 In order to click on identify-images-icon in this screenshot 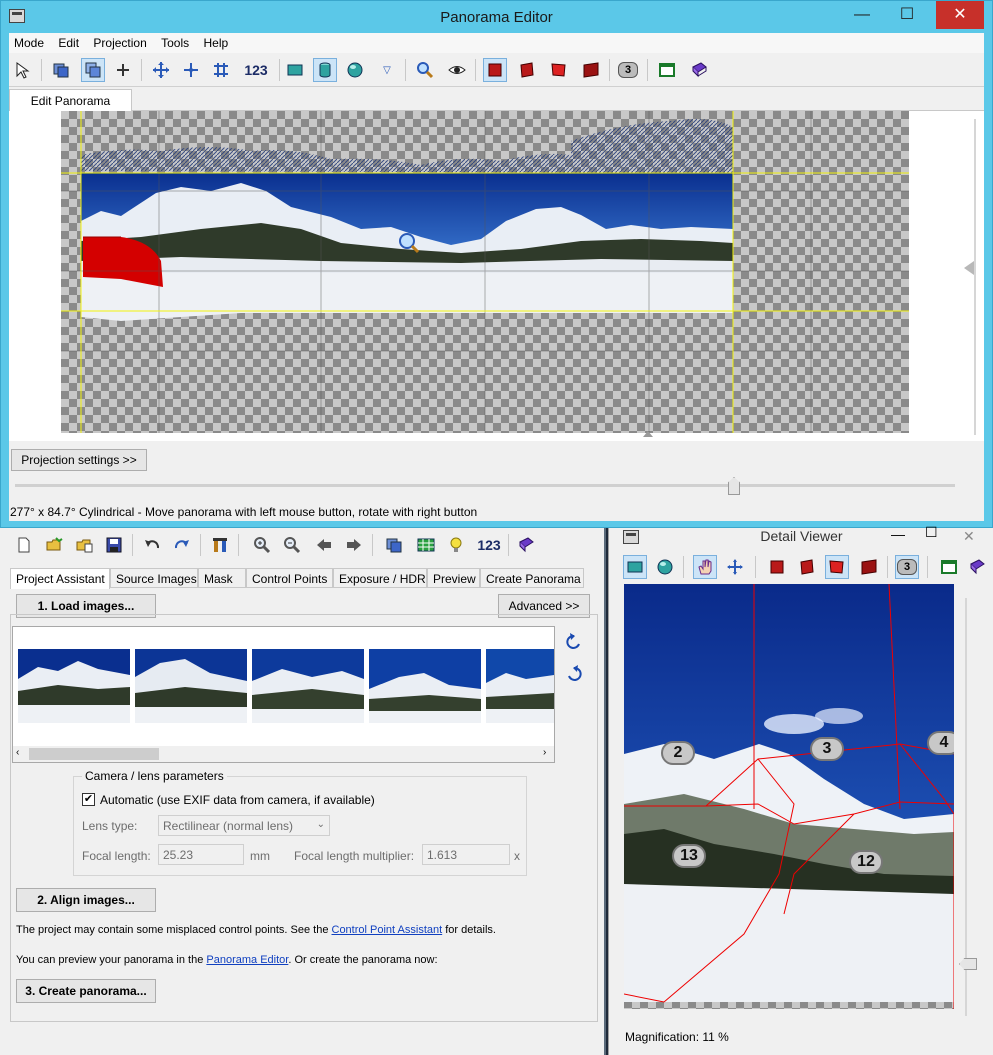, I will do `click(394, 545)`.